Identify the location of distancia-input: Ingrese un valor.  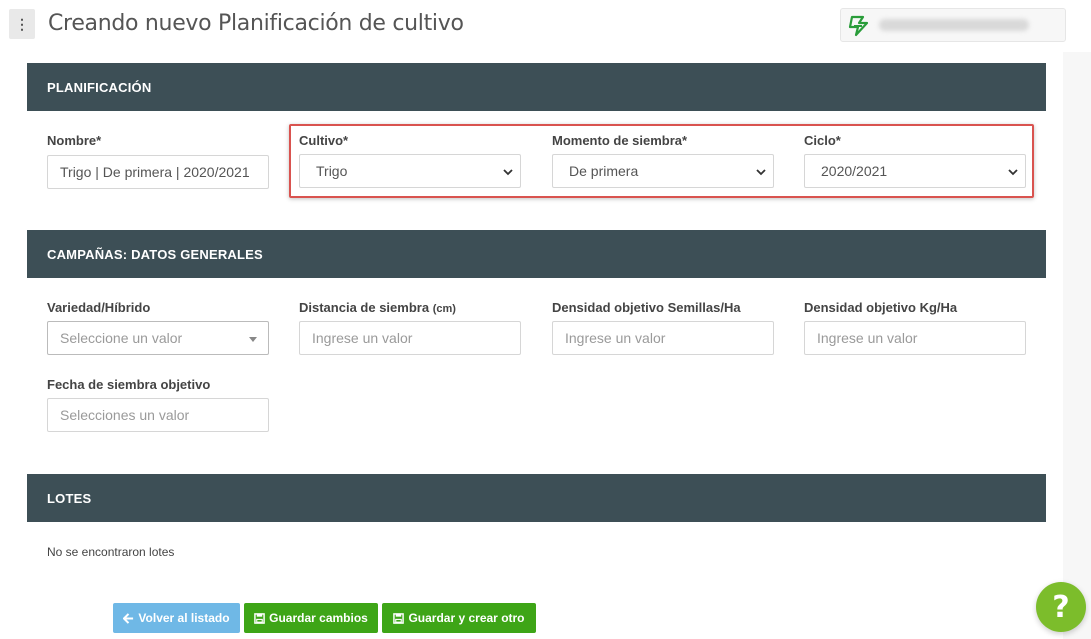
(410, 338).